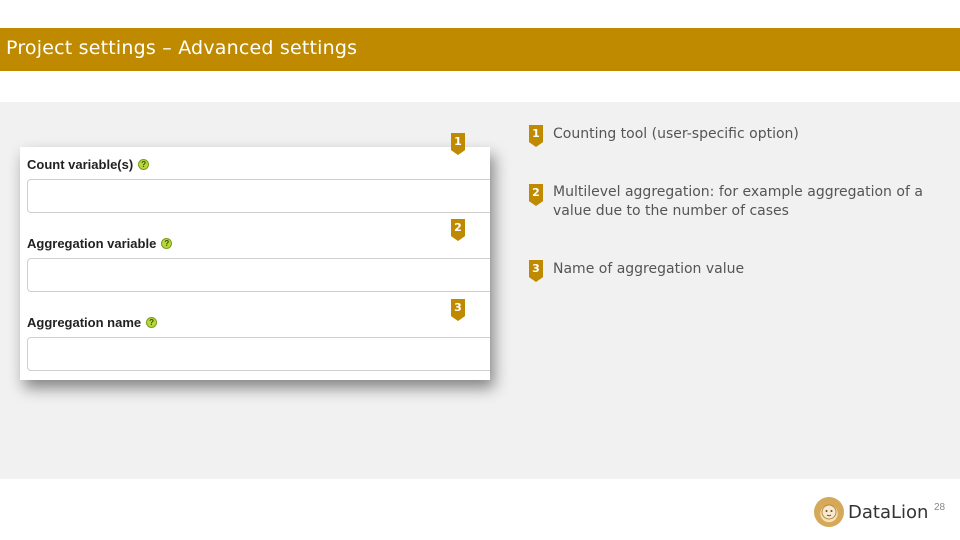 This screenshot has height=540, width=960. What do you see at coordinates (182, 48) in the screenshot?
I see `page-title: Project settings – Advanced settings` at bounding box center [182, 48].